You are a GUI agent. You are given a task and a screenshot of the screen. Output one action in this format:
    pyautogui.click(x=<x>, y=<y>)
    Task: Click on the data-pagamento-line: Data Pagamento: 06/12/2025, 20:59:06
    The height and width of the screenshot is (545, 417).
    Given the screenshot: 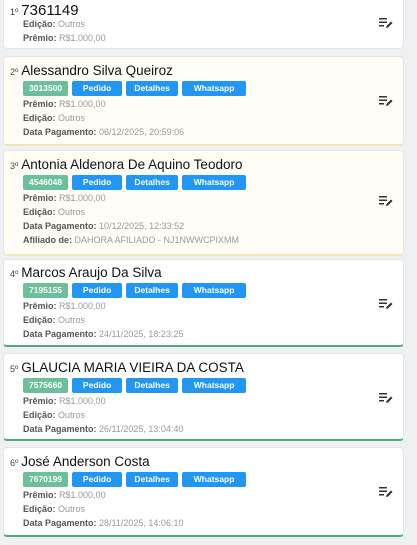 What is the action you would take?
    pyautogui.click(x=104, y=132)
    